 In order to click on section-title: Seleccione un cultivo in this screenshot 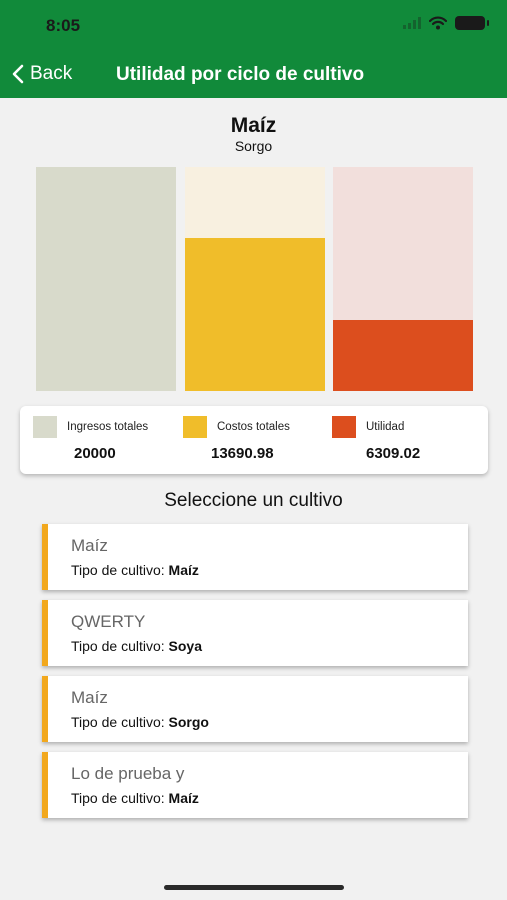, I will do `click(253, 500)`.